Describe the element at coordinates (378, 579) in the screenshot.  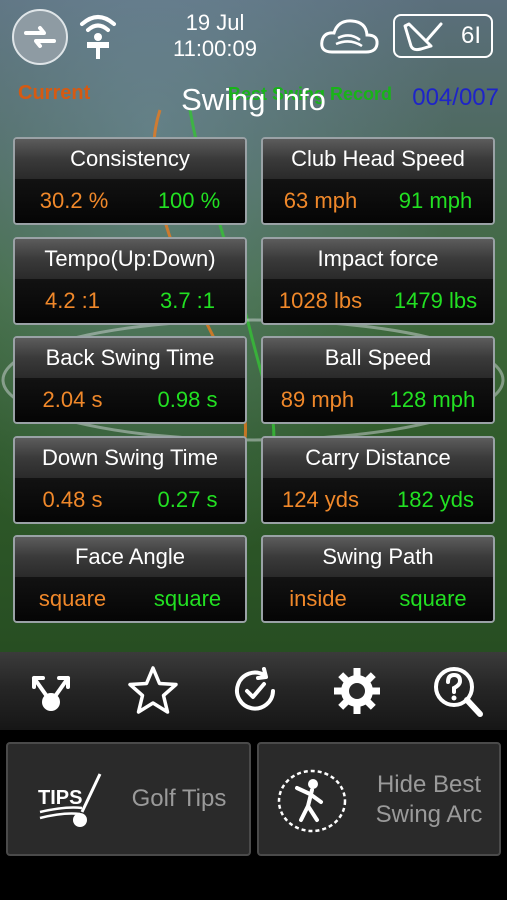
I see `metric-card-swing-path: Swing Path inside square` at that location.